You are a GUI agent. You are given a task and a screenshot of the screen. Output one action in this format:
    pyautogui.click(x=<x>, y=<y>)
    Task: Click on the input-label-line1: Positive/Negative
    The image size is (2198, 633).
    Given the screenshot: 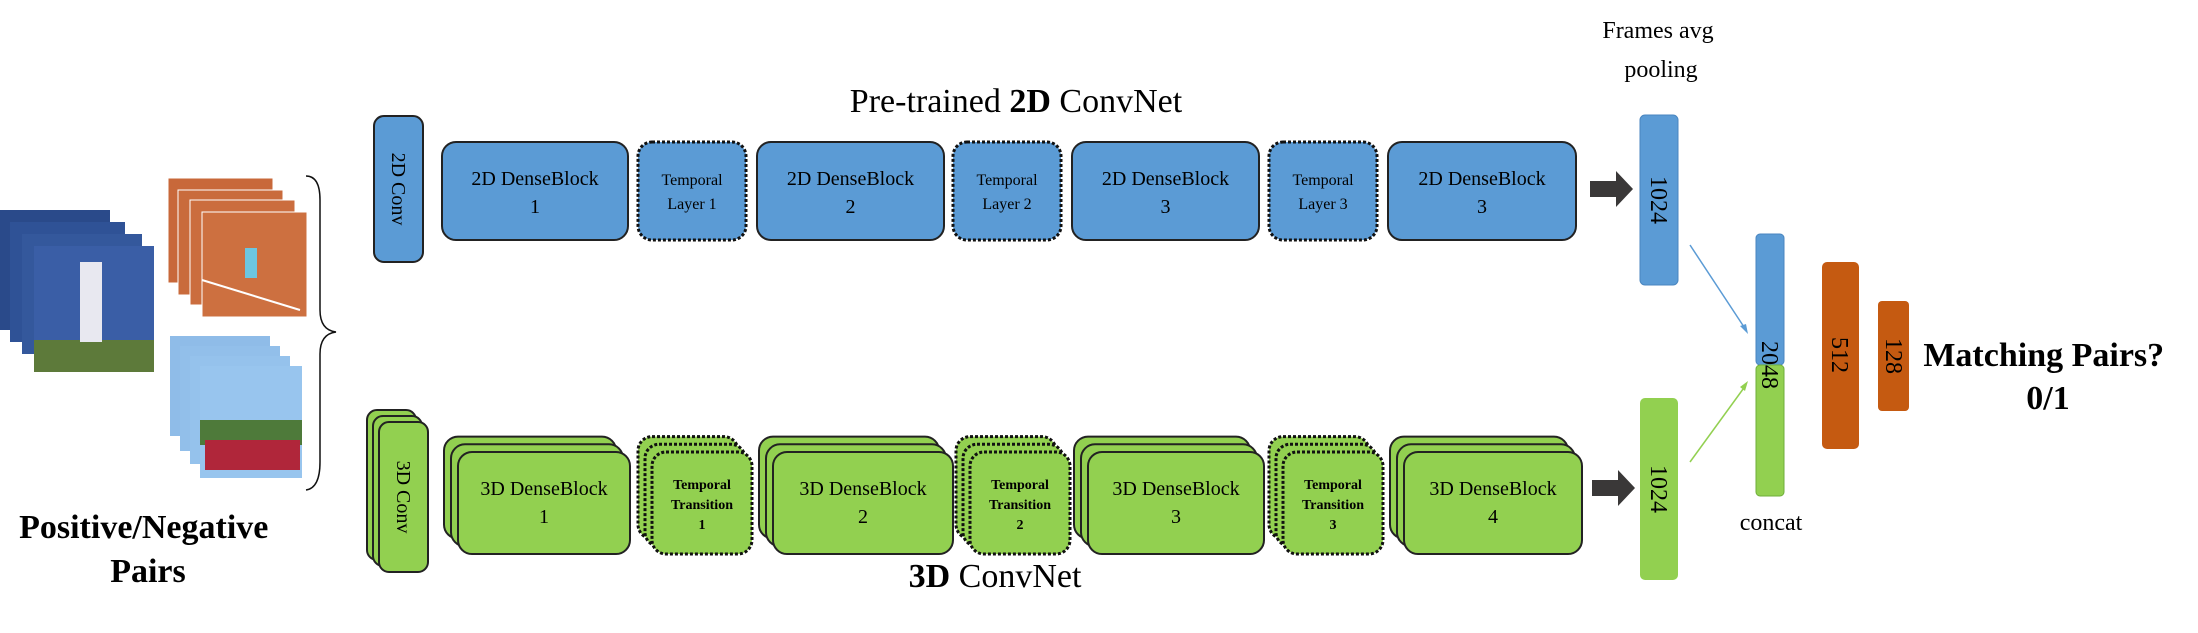 What is the action you would take?
    pyautogui.click(x=143, y=527)
    